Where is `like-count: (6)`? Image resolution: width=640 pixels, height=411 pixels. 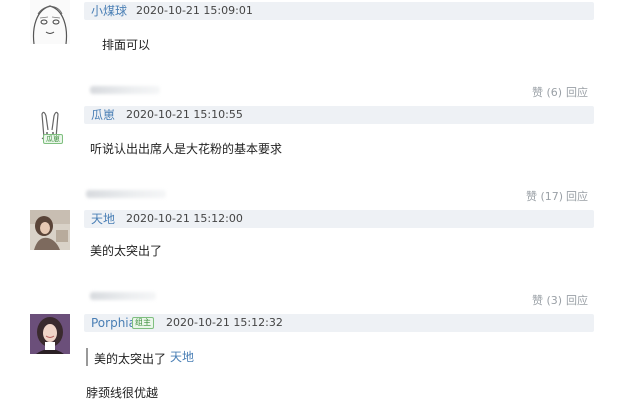 like-count: (6) is located at coordinates (554, 92).